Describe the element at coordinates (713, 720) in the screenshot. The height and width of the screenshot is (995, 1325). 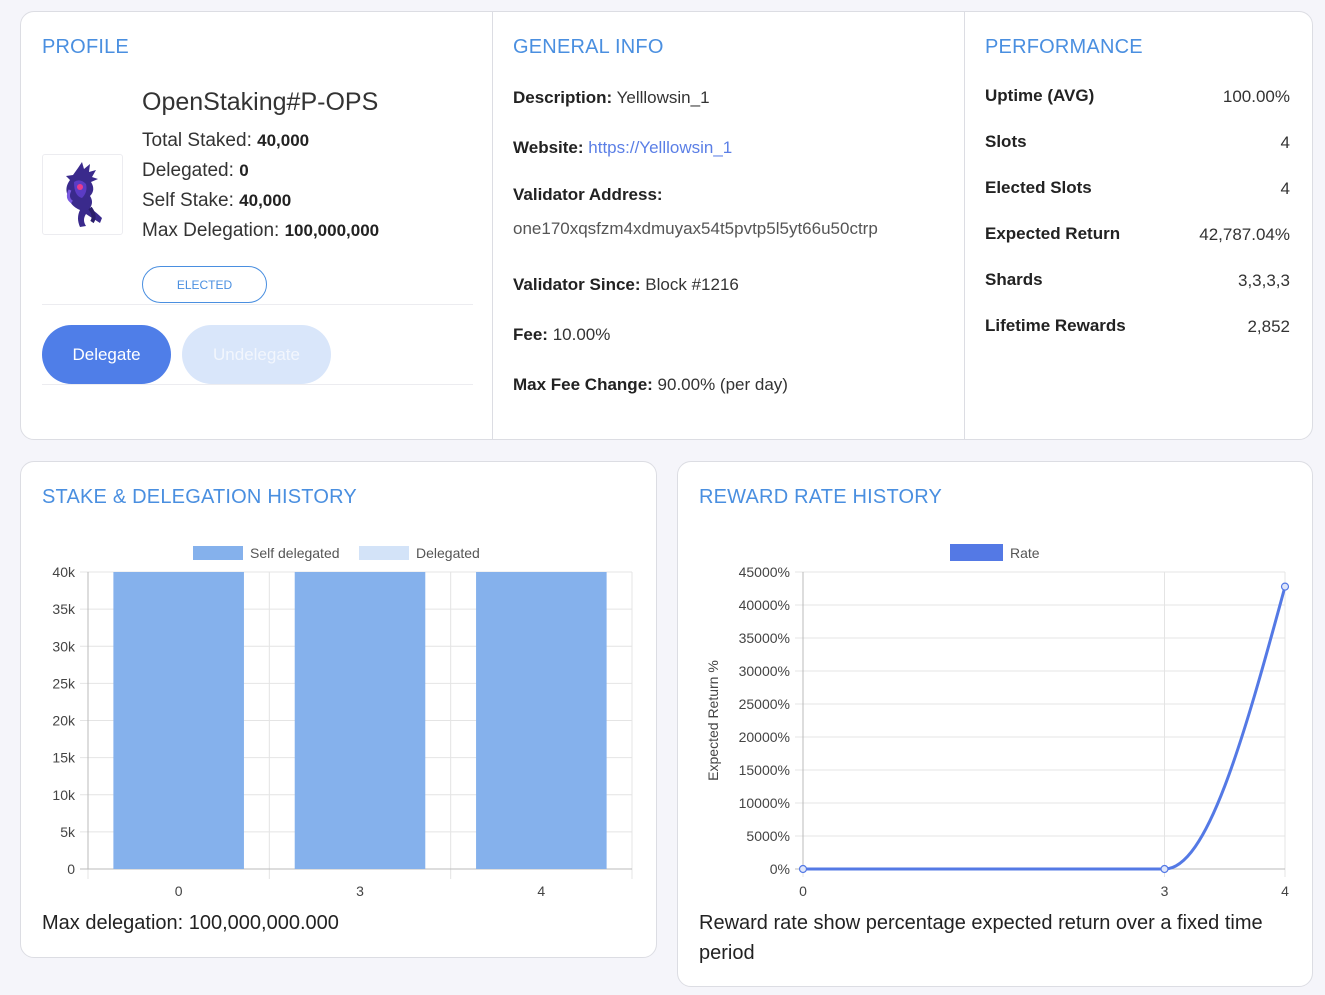
I see `y-axis-title: Expected Return %` at that location.